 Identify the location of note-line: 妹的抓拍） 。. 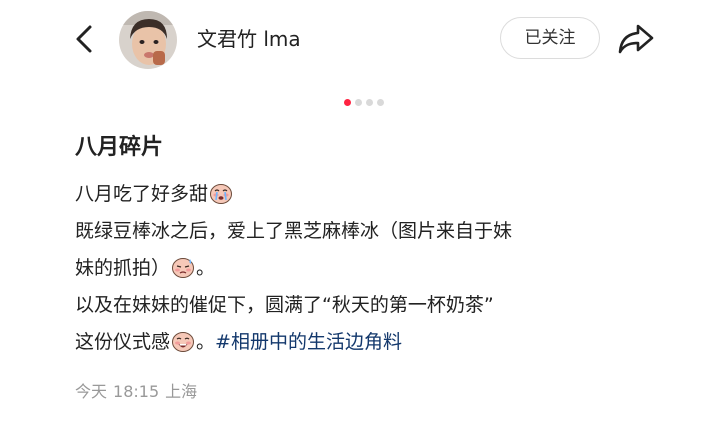
(375, 268).